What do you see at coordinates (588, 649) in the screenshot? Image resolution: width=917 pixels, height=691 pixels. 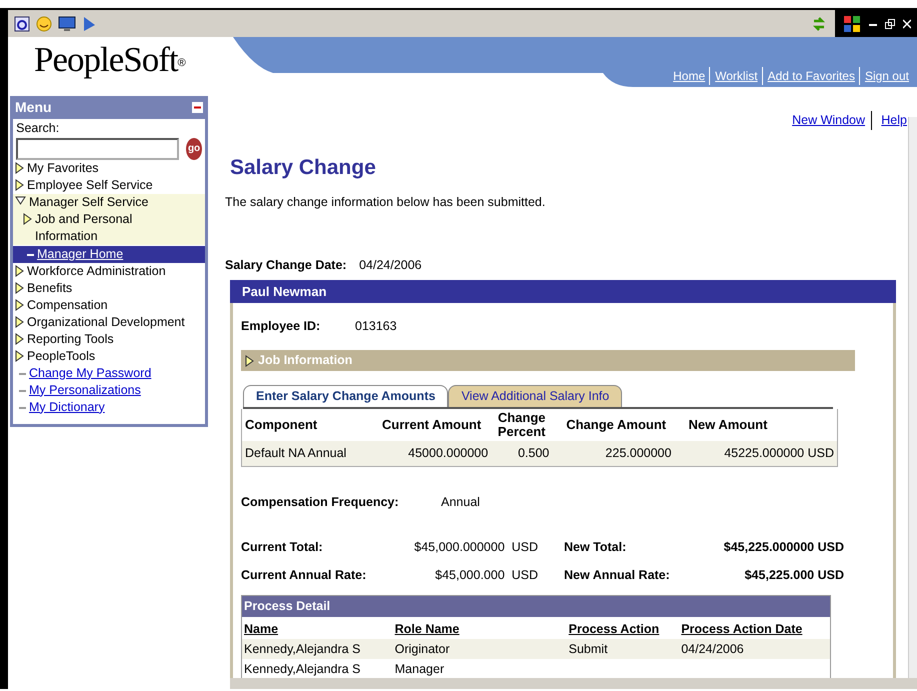 I see `table-cell: Submit` at bounding box center [588, 649].